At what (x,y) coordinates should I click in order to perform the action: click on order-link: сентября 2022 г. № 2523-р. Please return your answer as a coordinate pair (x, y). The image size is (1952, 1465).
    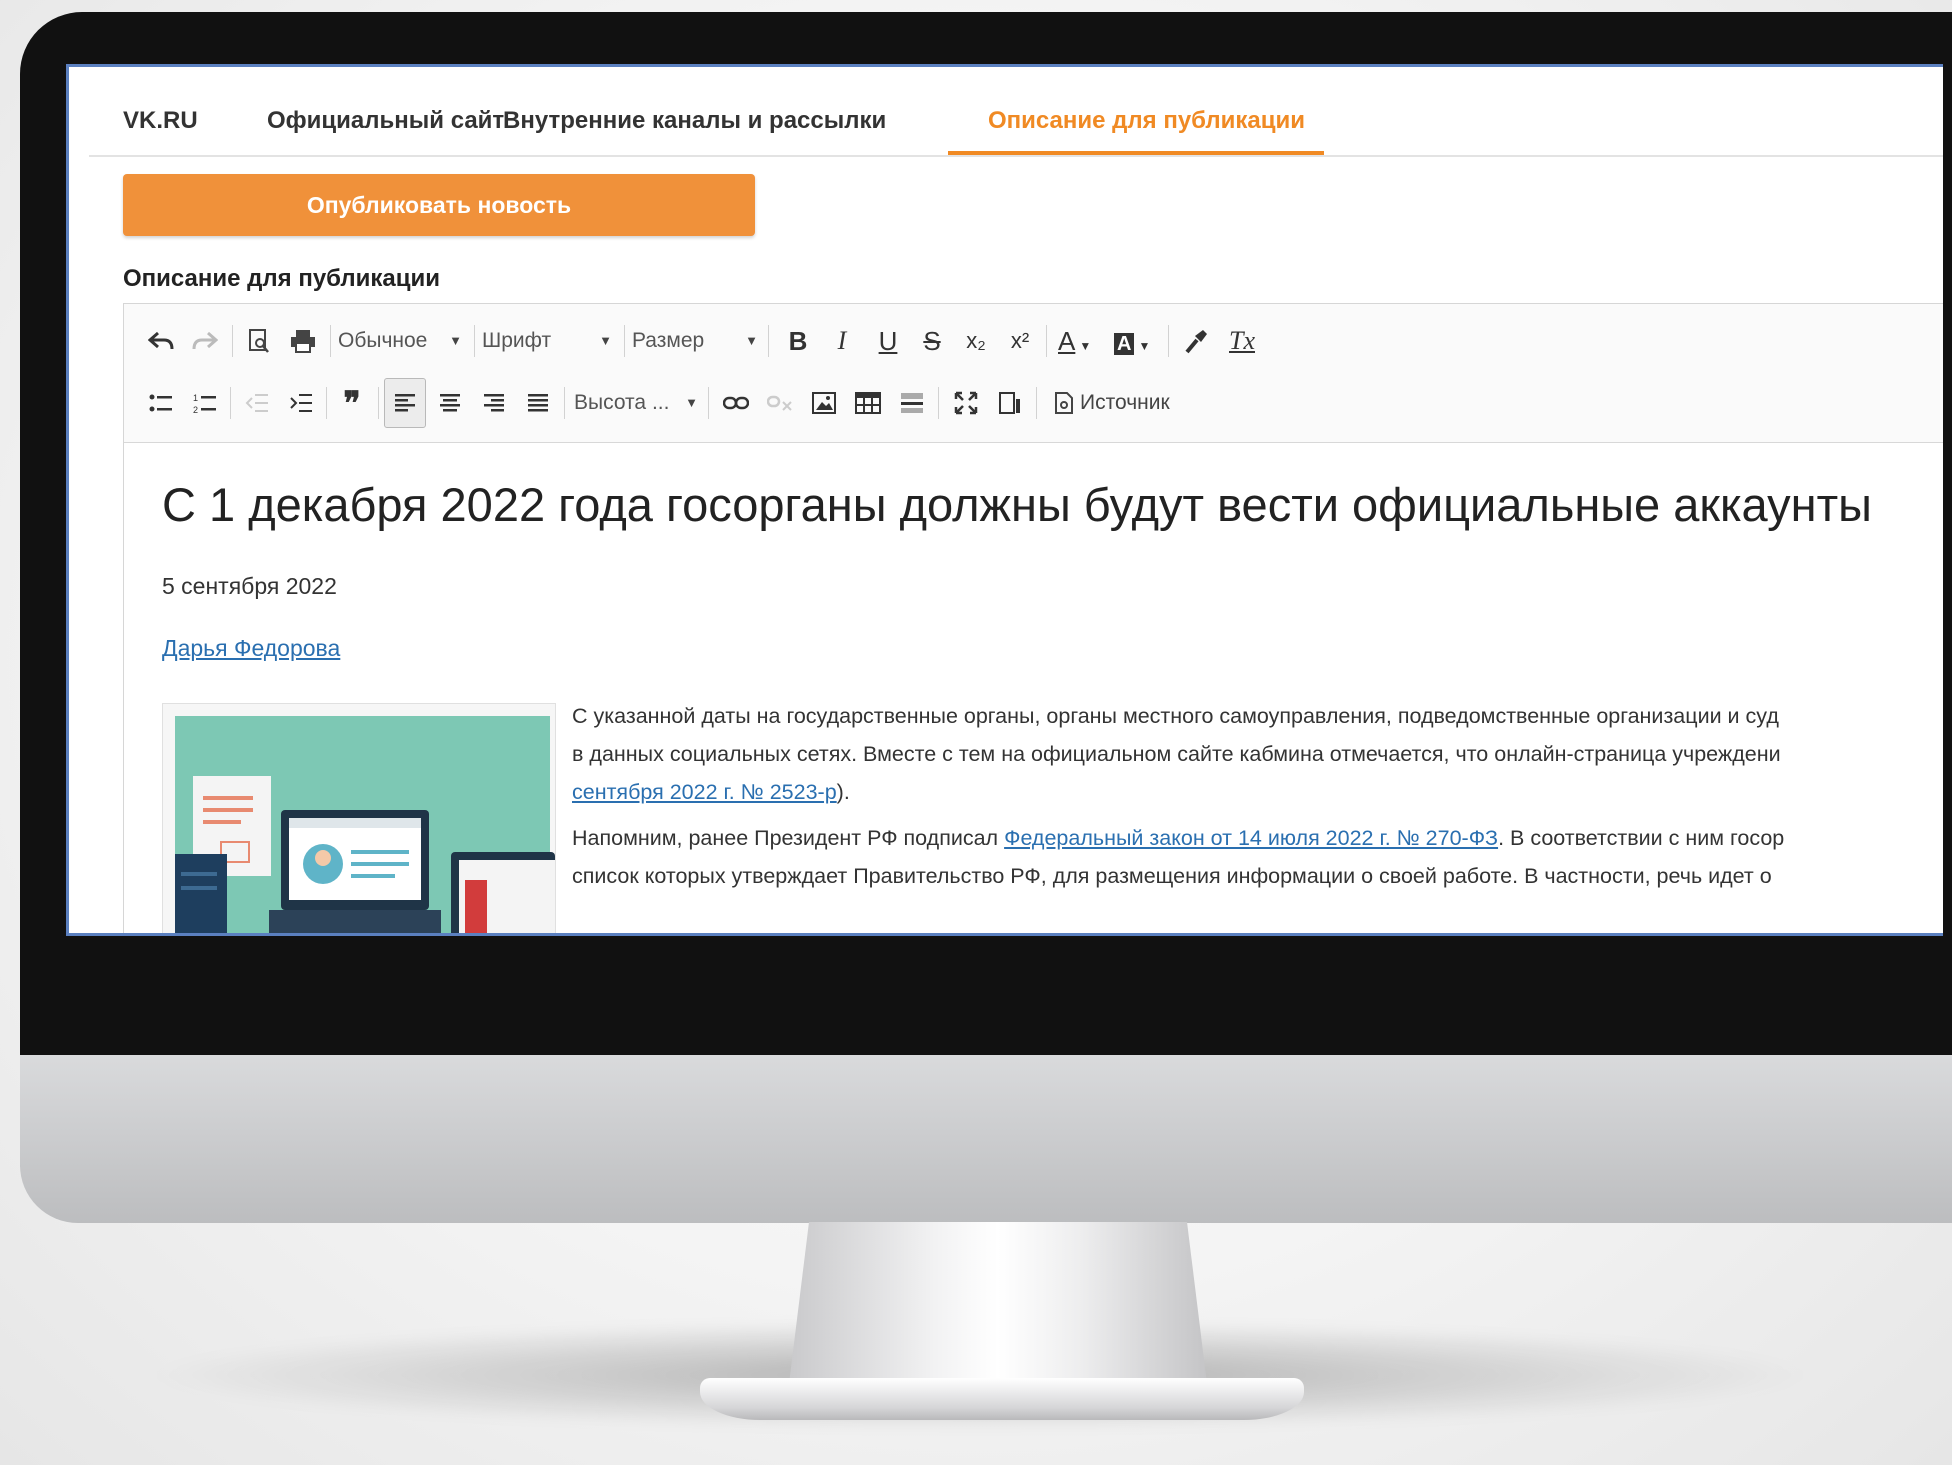
    Looking at the image, I should click on (704, 792).